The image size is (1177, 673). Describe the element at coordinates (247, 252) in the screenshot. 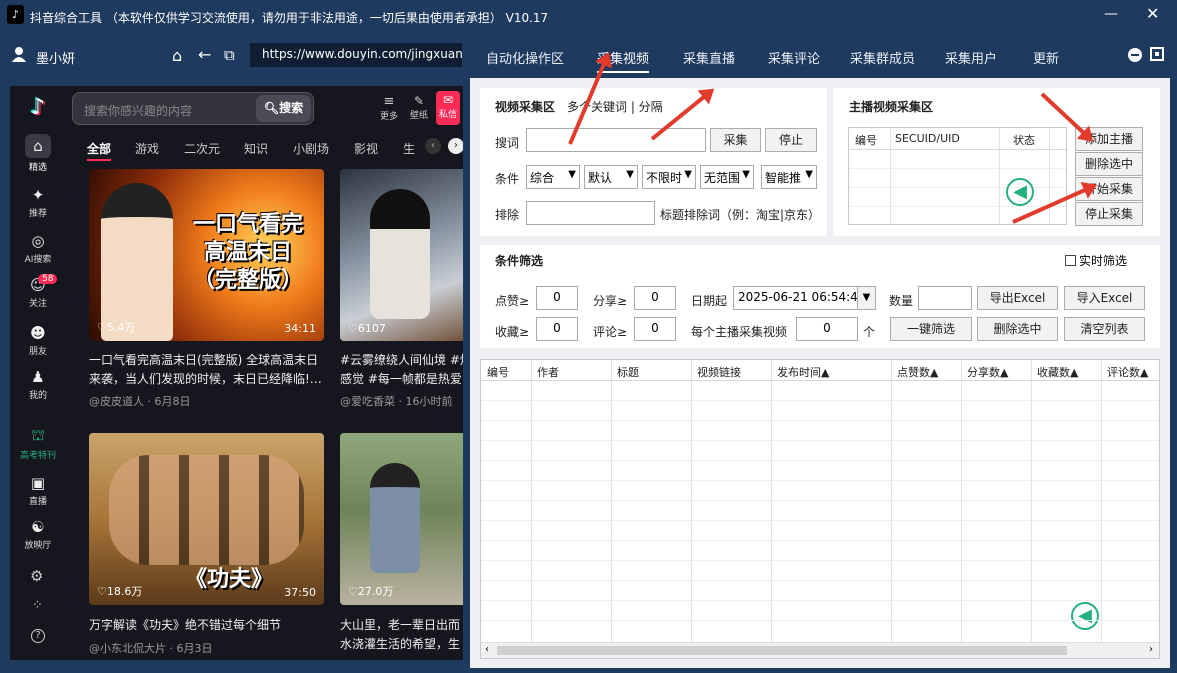

I see `video-overlay-text: 一口气看完 高温末日 （完整版）` at that location.